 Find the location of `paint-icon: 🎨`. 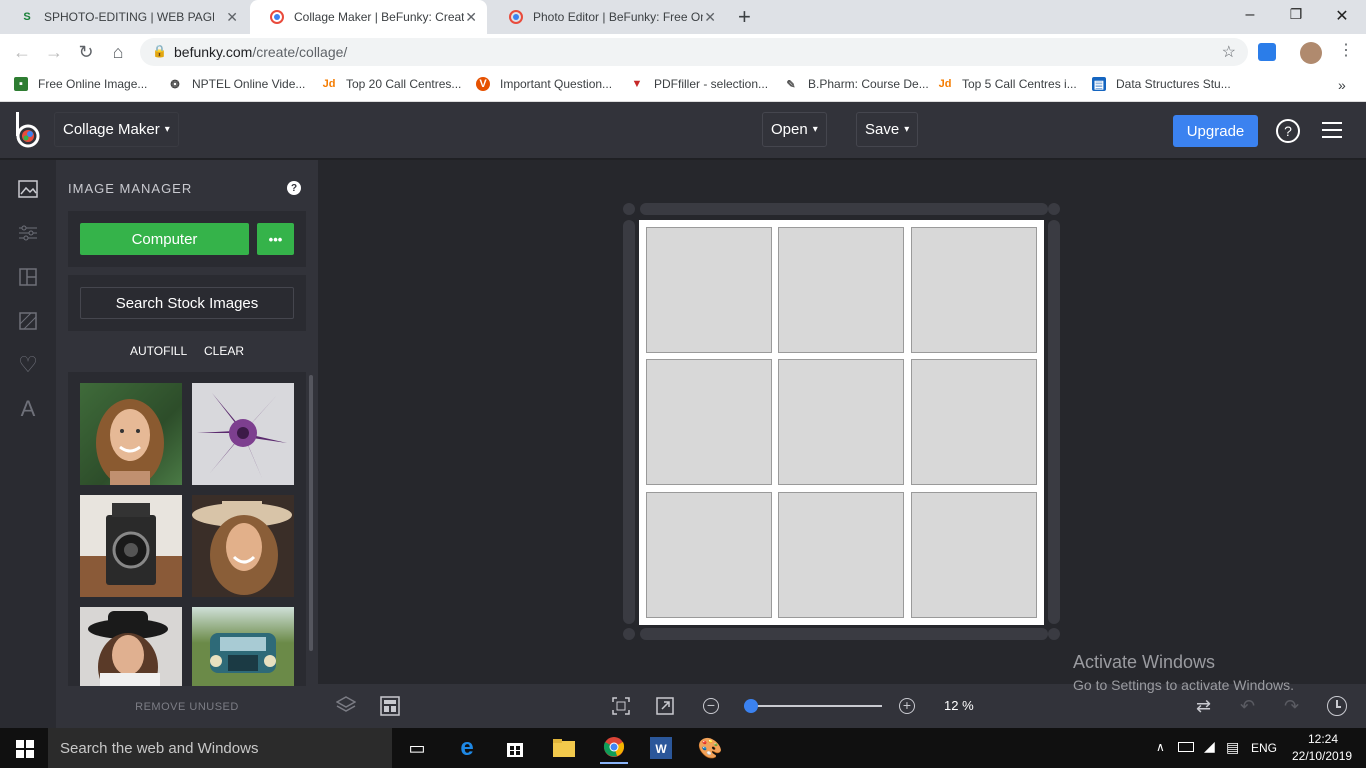

paint-icon: 🎨 is located at coordinates (710, 748).